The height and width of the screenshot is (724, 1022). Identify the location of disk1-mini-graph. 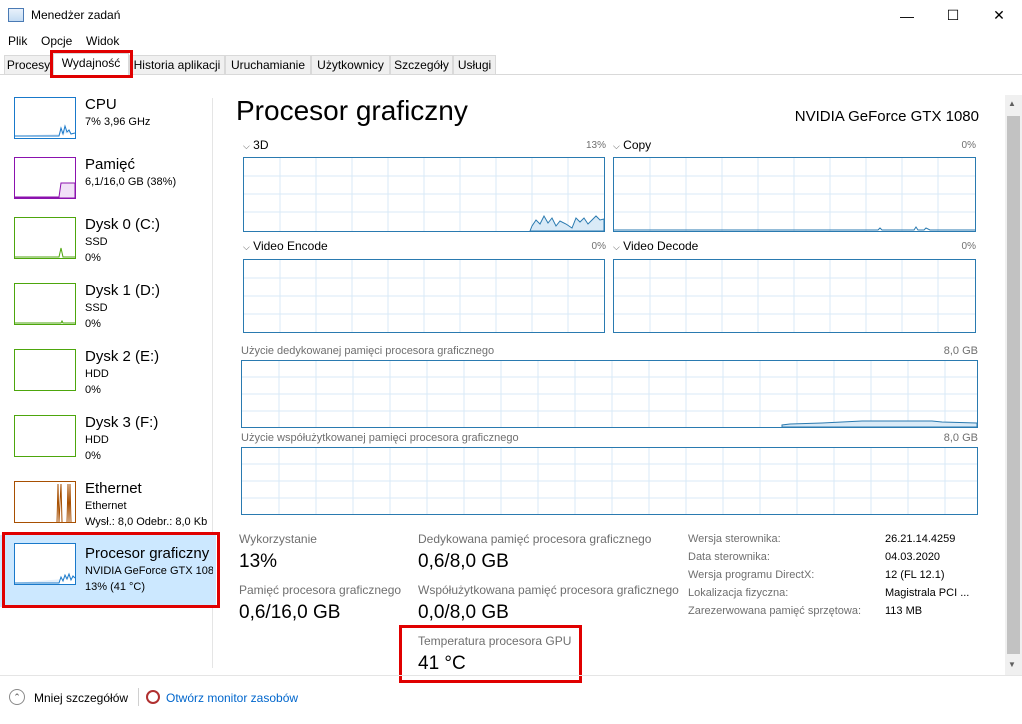
(45, 304).